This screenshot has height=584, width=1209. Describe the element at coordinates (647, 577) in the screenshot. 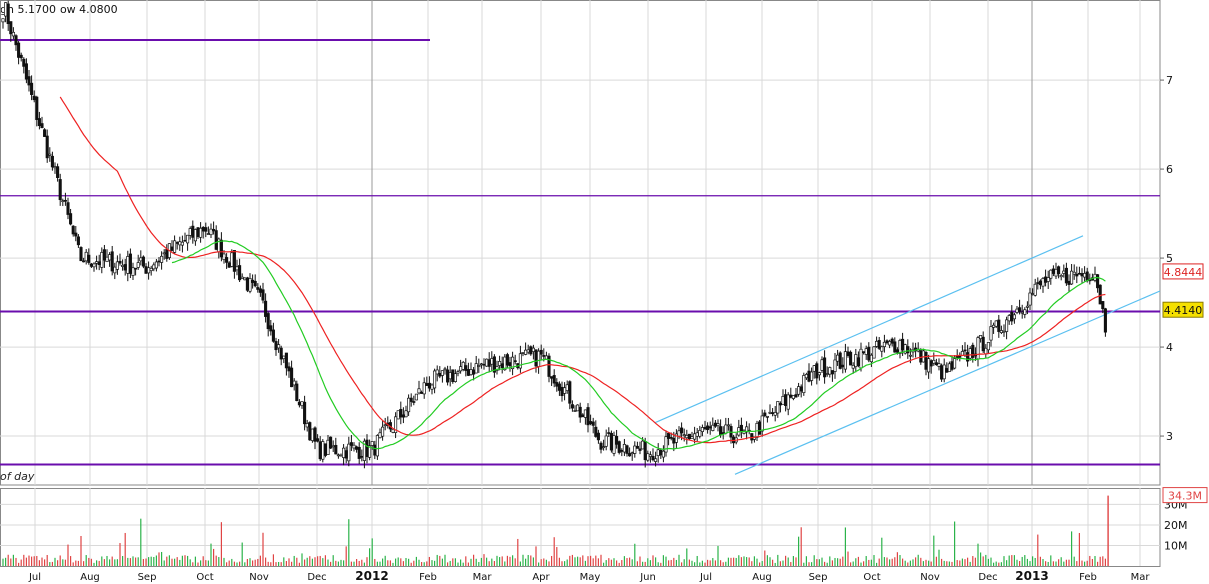

I see `x-tick-label: Jun` at that location.